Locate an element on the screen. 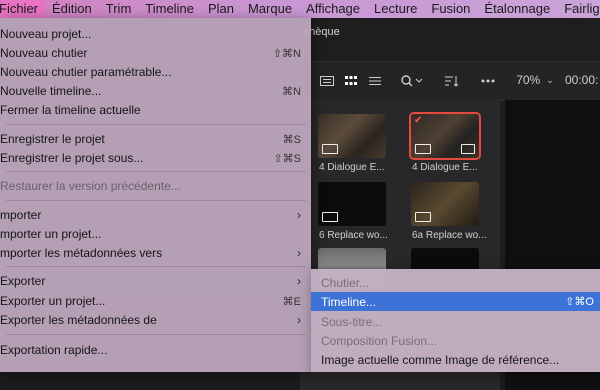  shortcut: ⇧⌘S is located at coordinates (287, 158).